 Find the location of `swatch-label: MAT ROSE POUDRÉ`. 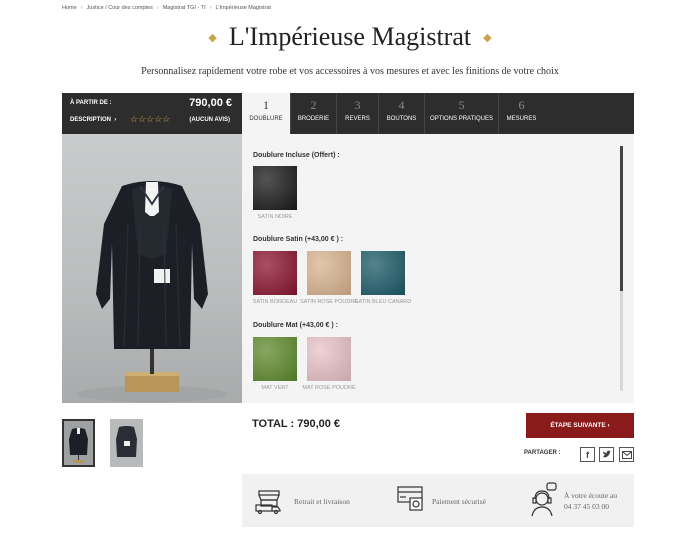

swatch-label: MAT ROSE POUDRÉ is located at coordinates (329, 388).